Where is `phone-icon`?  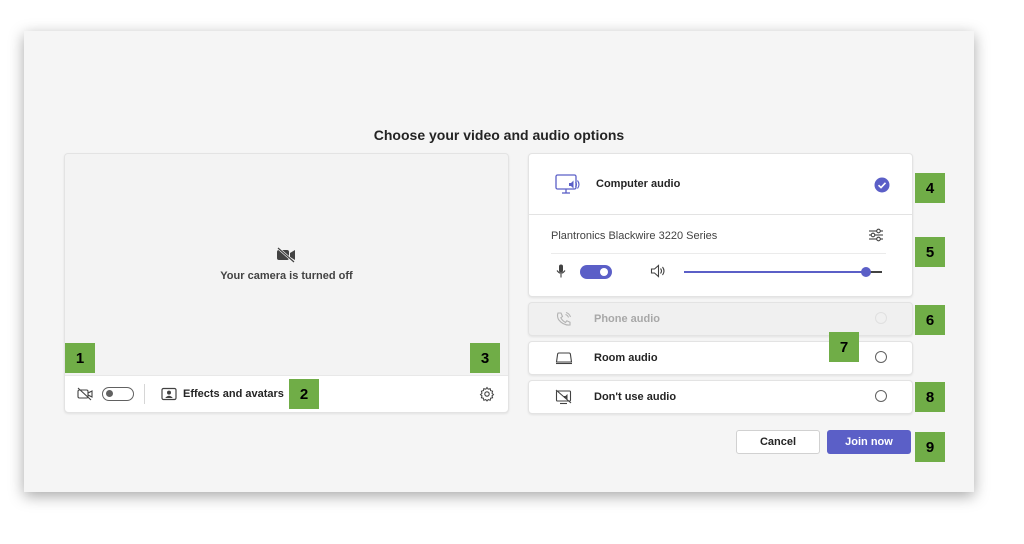
phone-icon is located at coordinates (563, 319).